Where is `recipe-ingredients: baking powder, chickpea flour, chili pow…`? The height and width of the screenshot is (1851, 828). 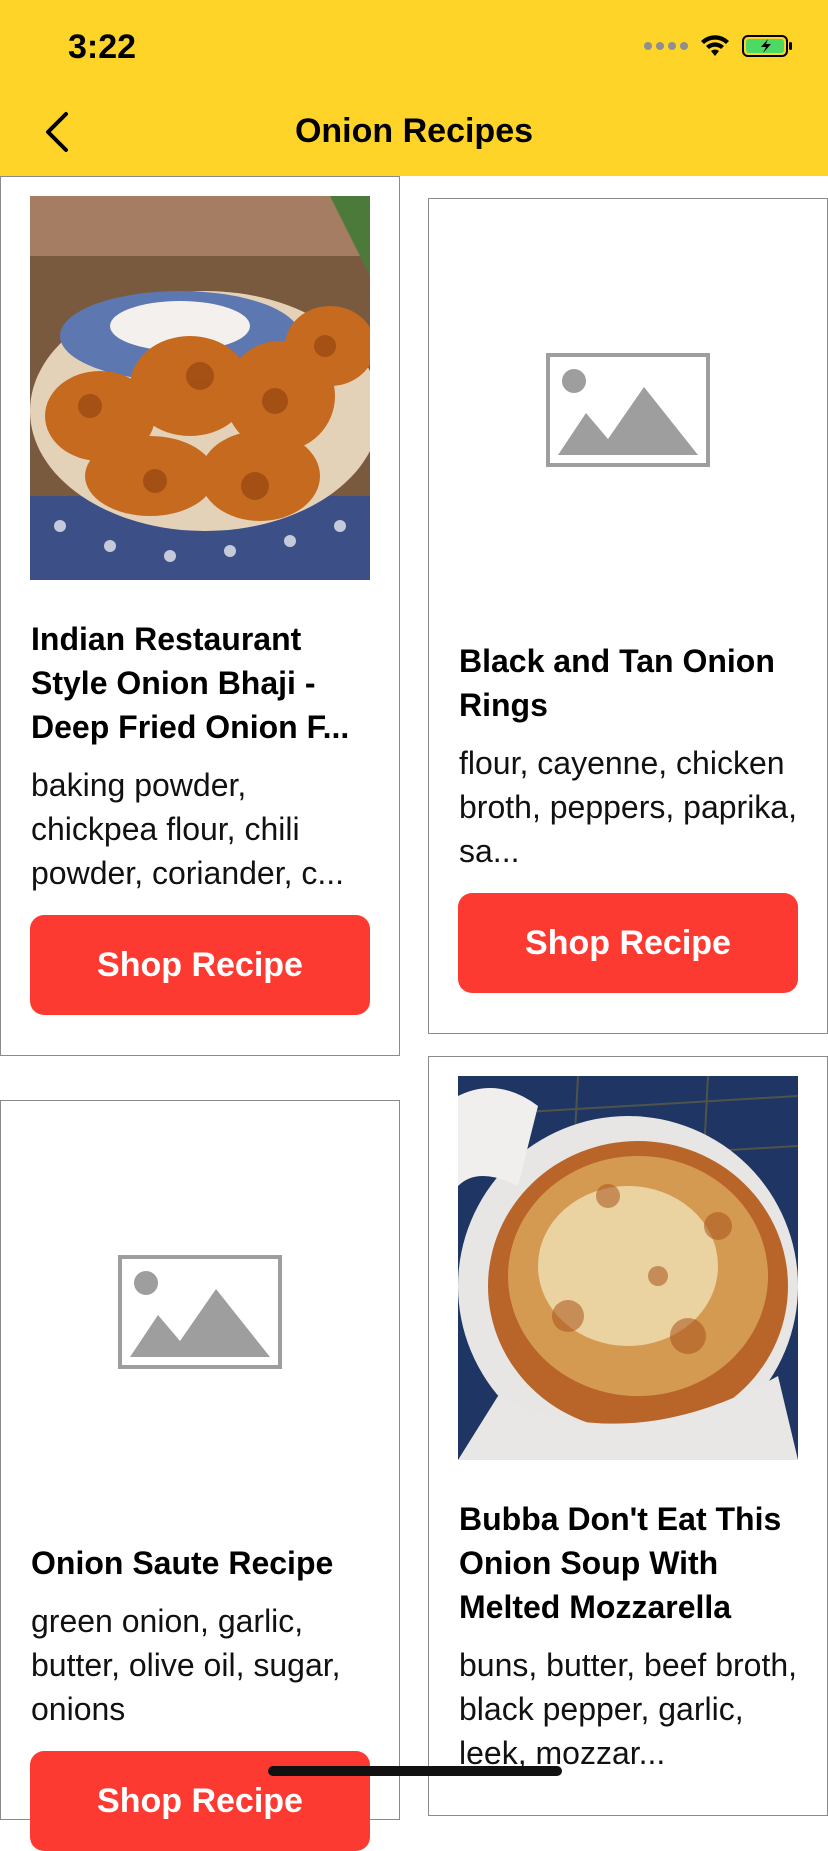
recipe-ingredients: baking powder, chickpea flour, chili pow… is located at coordinates (188, 829).